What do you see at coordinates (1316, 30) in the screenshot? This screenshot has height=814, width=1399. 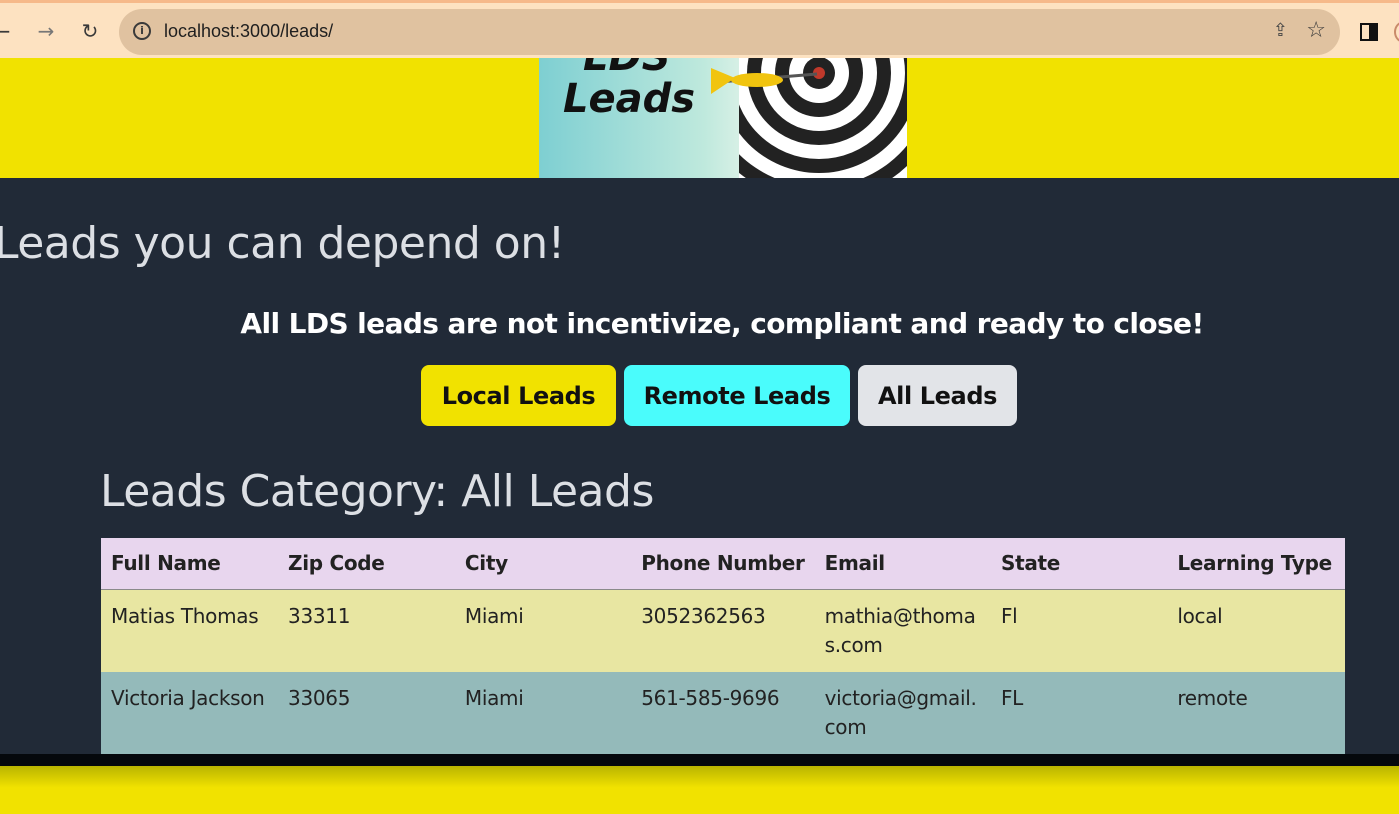 I see `bookmark-star-icon: ☆` at bounding box center [1316, 30].